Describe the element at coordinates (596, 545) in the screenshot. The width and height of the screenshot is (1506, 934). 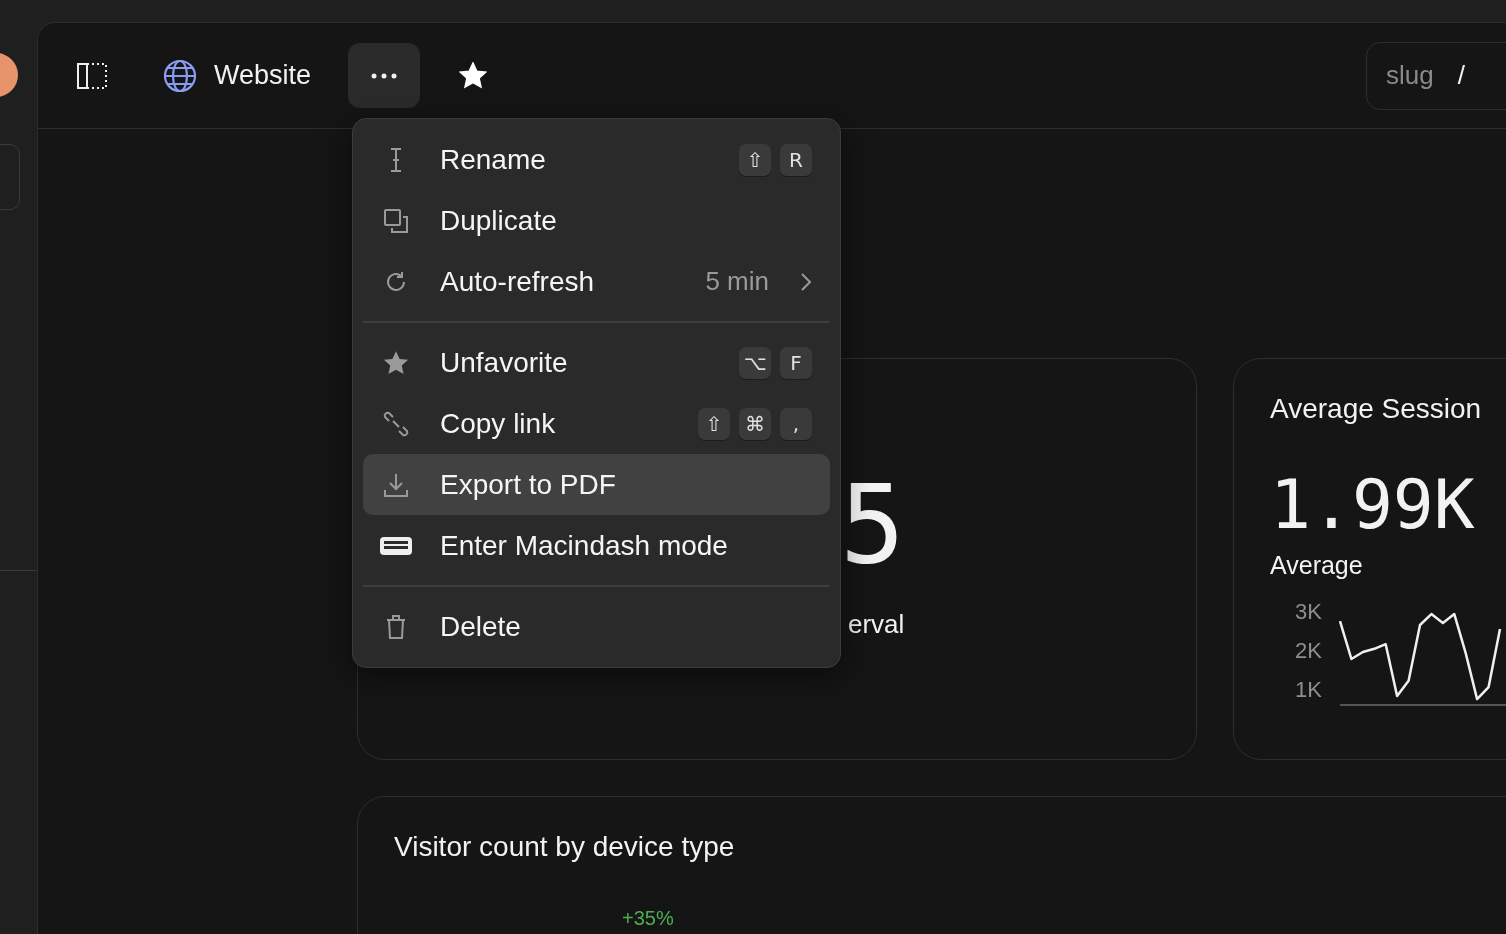
I see `menu-item: Enter Macindash mode` at that location.